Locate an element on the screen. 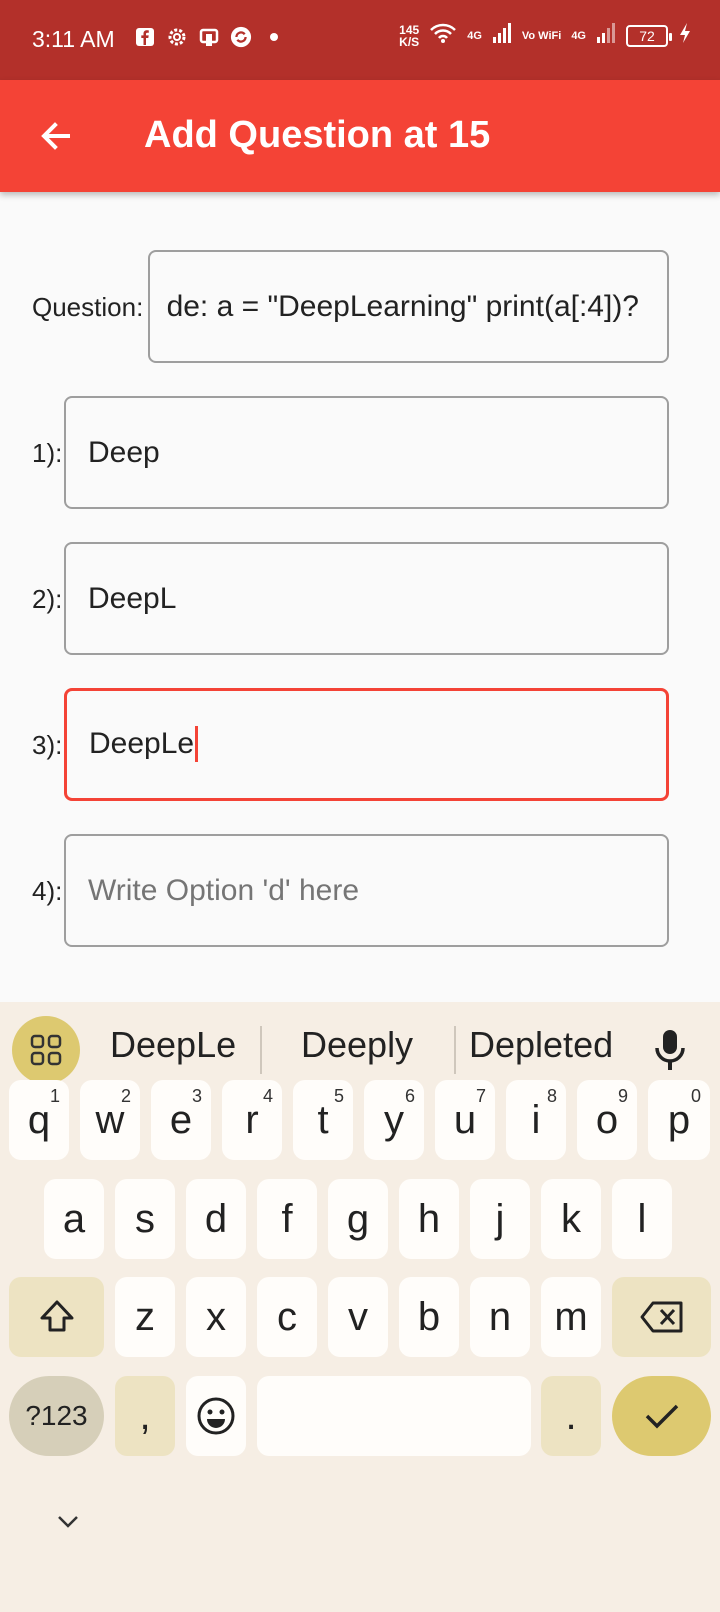 This screenshot has height=1612, width=720. status-bar: 3:11 AM 145 K/S 4G Vo WiFi 4G 72 is located at coordinates (360, 40).